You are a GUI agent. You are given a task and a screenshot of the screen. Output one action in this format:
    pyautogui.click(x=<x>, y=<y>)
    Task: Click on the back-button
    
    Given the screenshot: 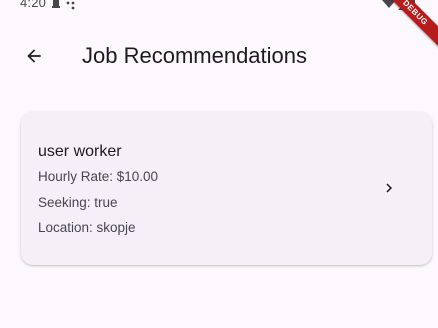 What is the action you would take?
    pyautogui.click(x=34, y=56)
    